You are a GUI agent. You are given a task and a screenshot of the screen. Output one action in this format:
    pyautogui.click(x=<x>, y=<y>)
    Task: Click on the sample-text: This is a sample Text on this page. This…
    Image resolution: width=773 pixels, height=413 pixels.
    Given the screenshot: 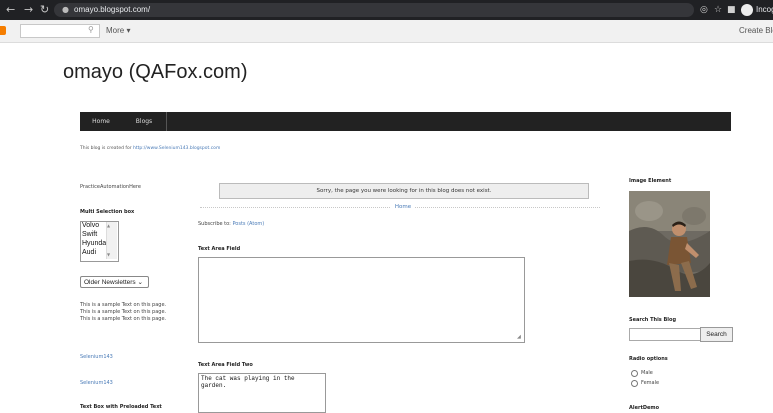 What is the action you would take?
    pyautogui.click(x=123, y=312)
    